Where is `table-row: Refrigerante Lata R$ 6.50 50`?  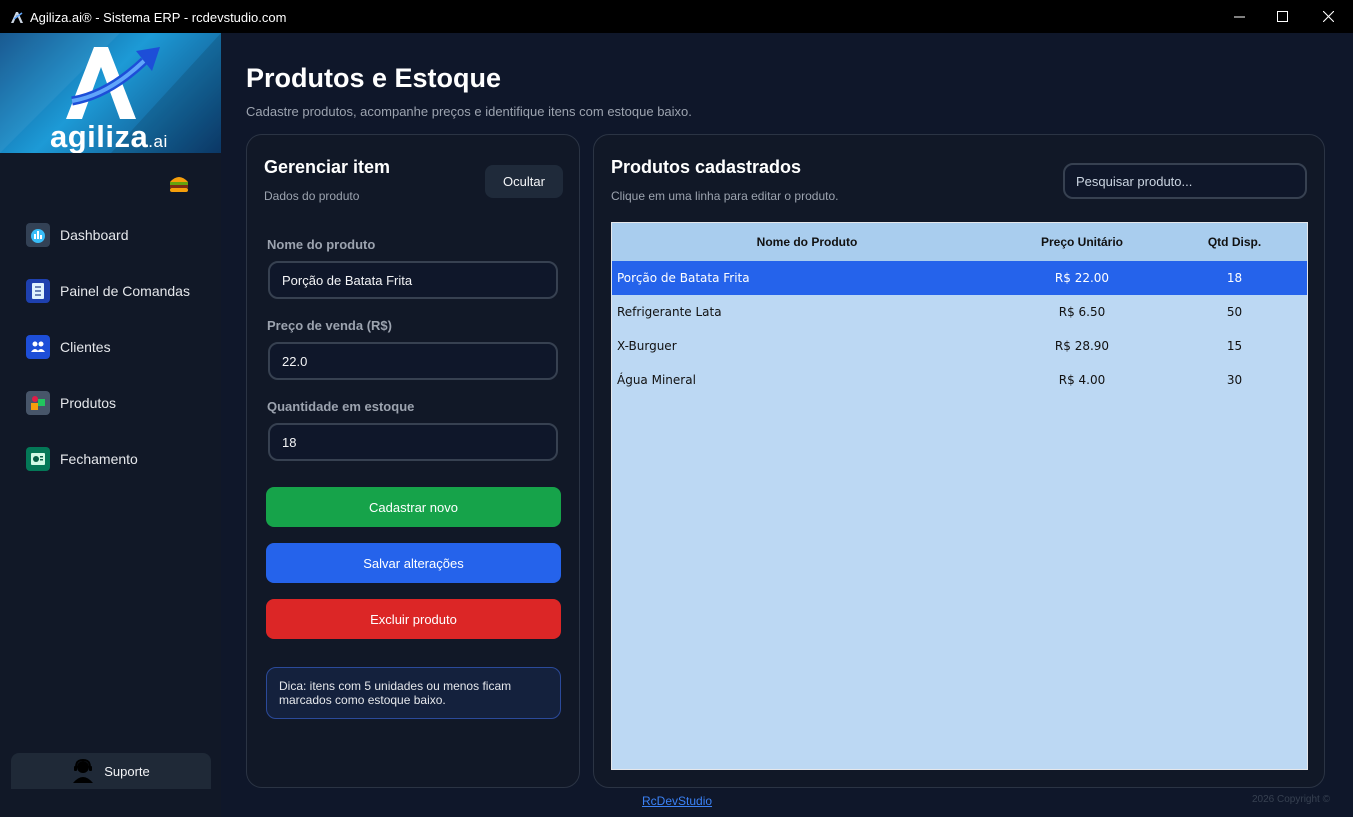 table-row: Refrigerante Lata R$ 6.50 50 is located at coordinates (959, 312).